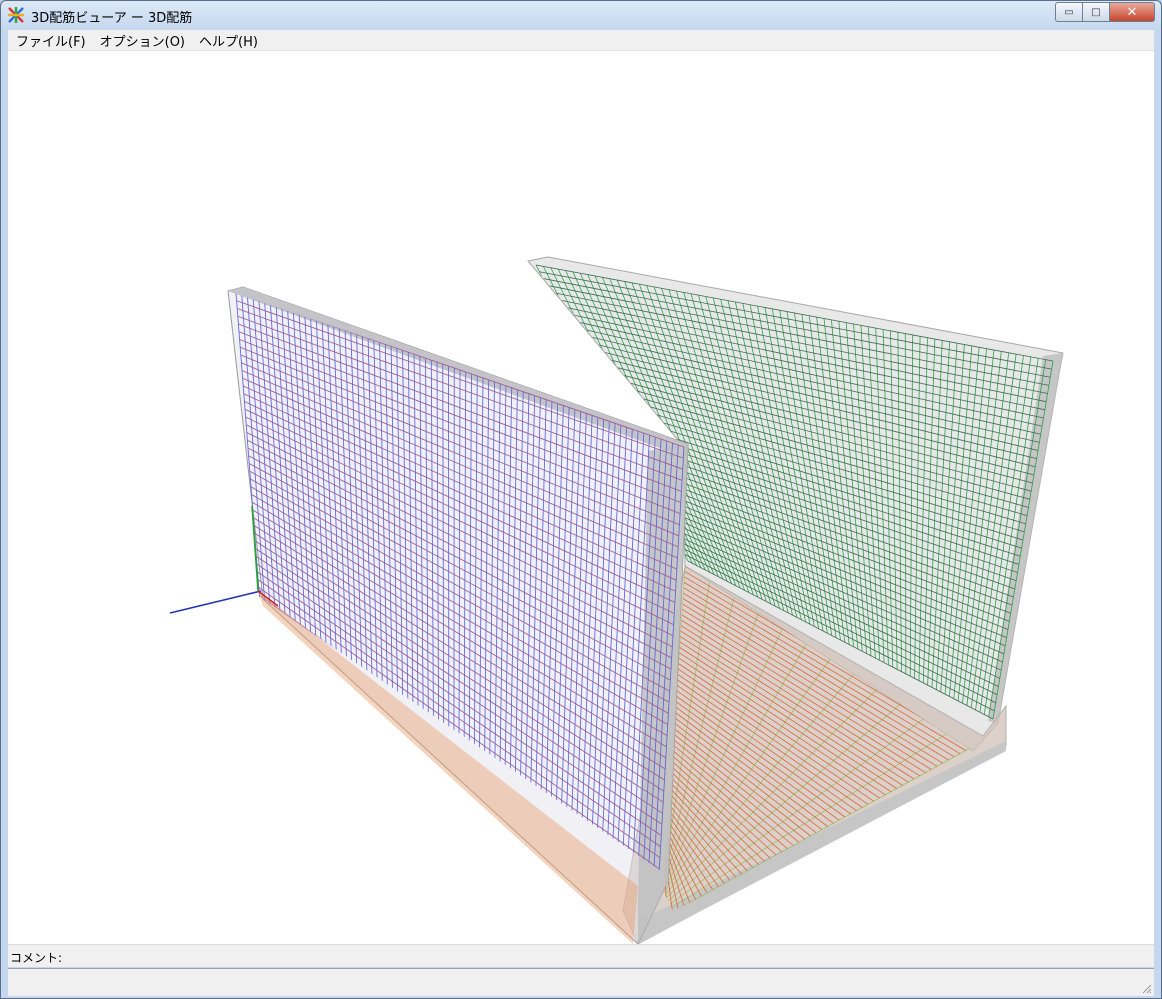 The image size is (1162, 999). Describe the element at coordinates (16, 15) in the screenshot. I see `app-icon` at that location.